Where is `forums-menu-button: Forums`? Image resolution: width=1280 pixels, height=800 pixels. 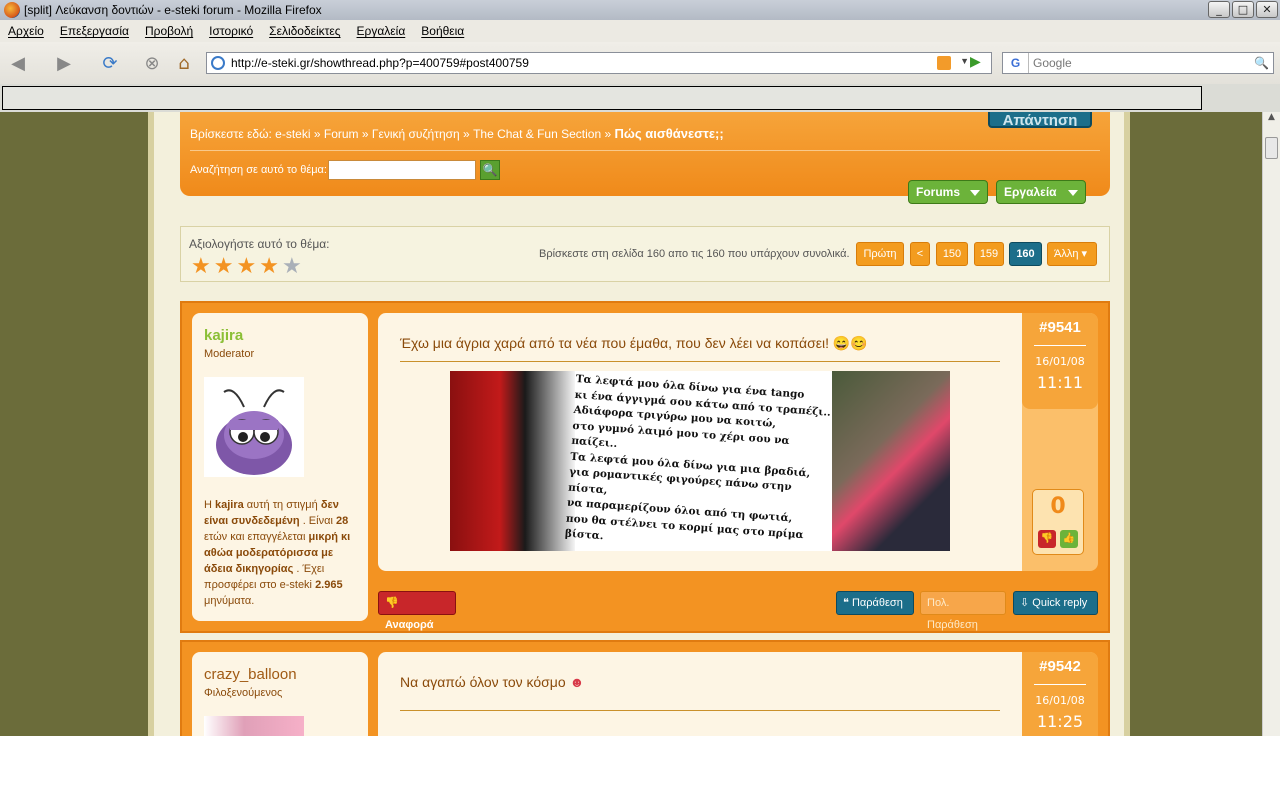
forums-menu-button: Forums is located at coordinates (948, 192).